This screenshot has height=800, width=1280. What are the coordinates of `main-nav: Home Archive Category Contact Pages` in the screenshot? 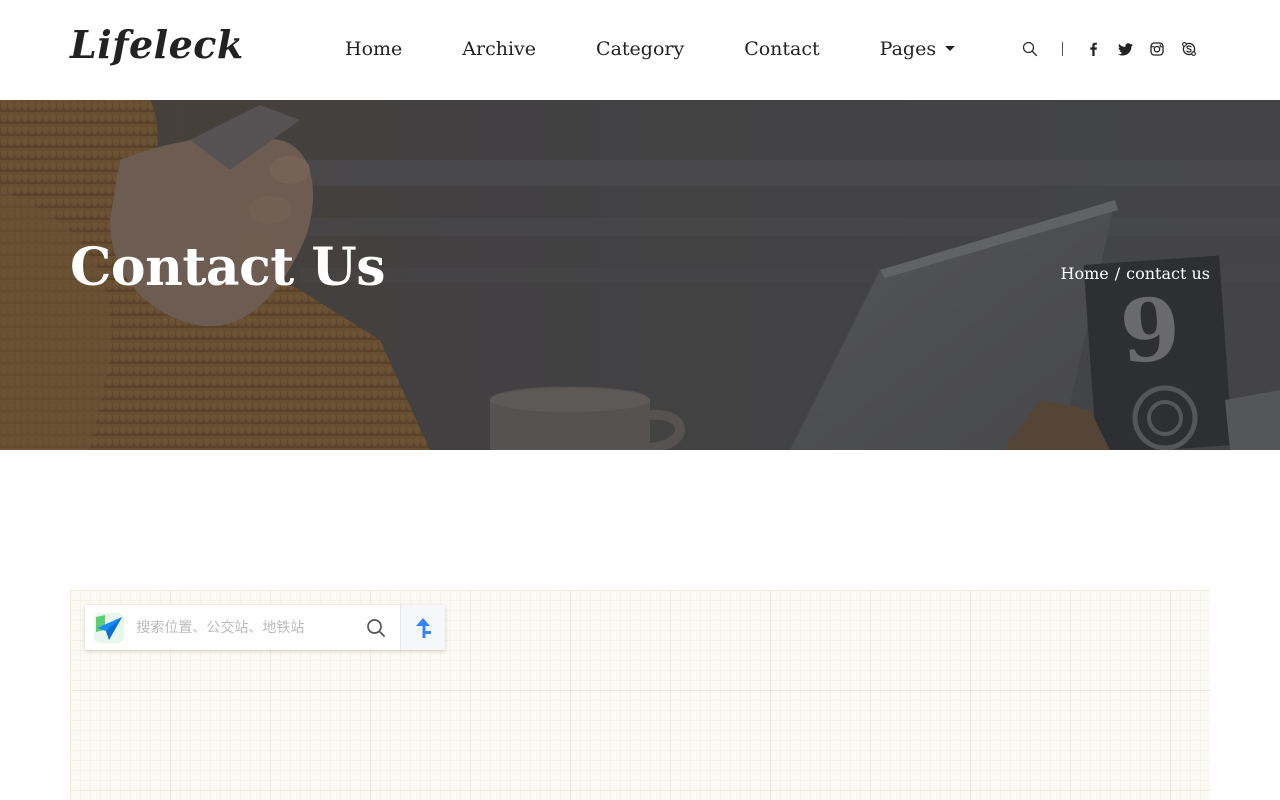 It's located at (680, 49).